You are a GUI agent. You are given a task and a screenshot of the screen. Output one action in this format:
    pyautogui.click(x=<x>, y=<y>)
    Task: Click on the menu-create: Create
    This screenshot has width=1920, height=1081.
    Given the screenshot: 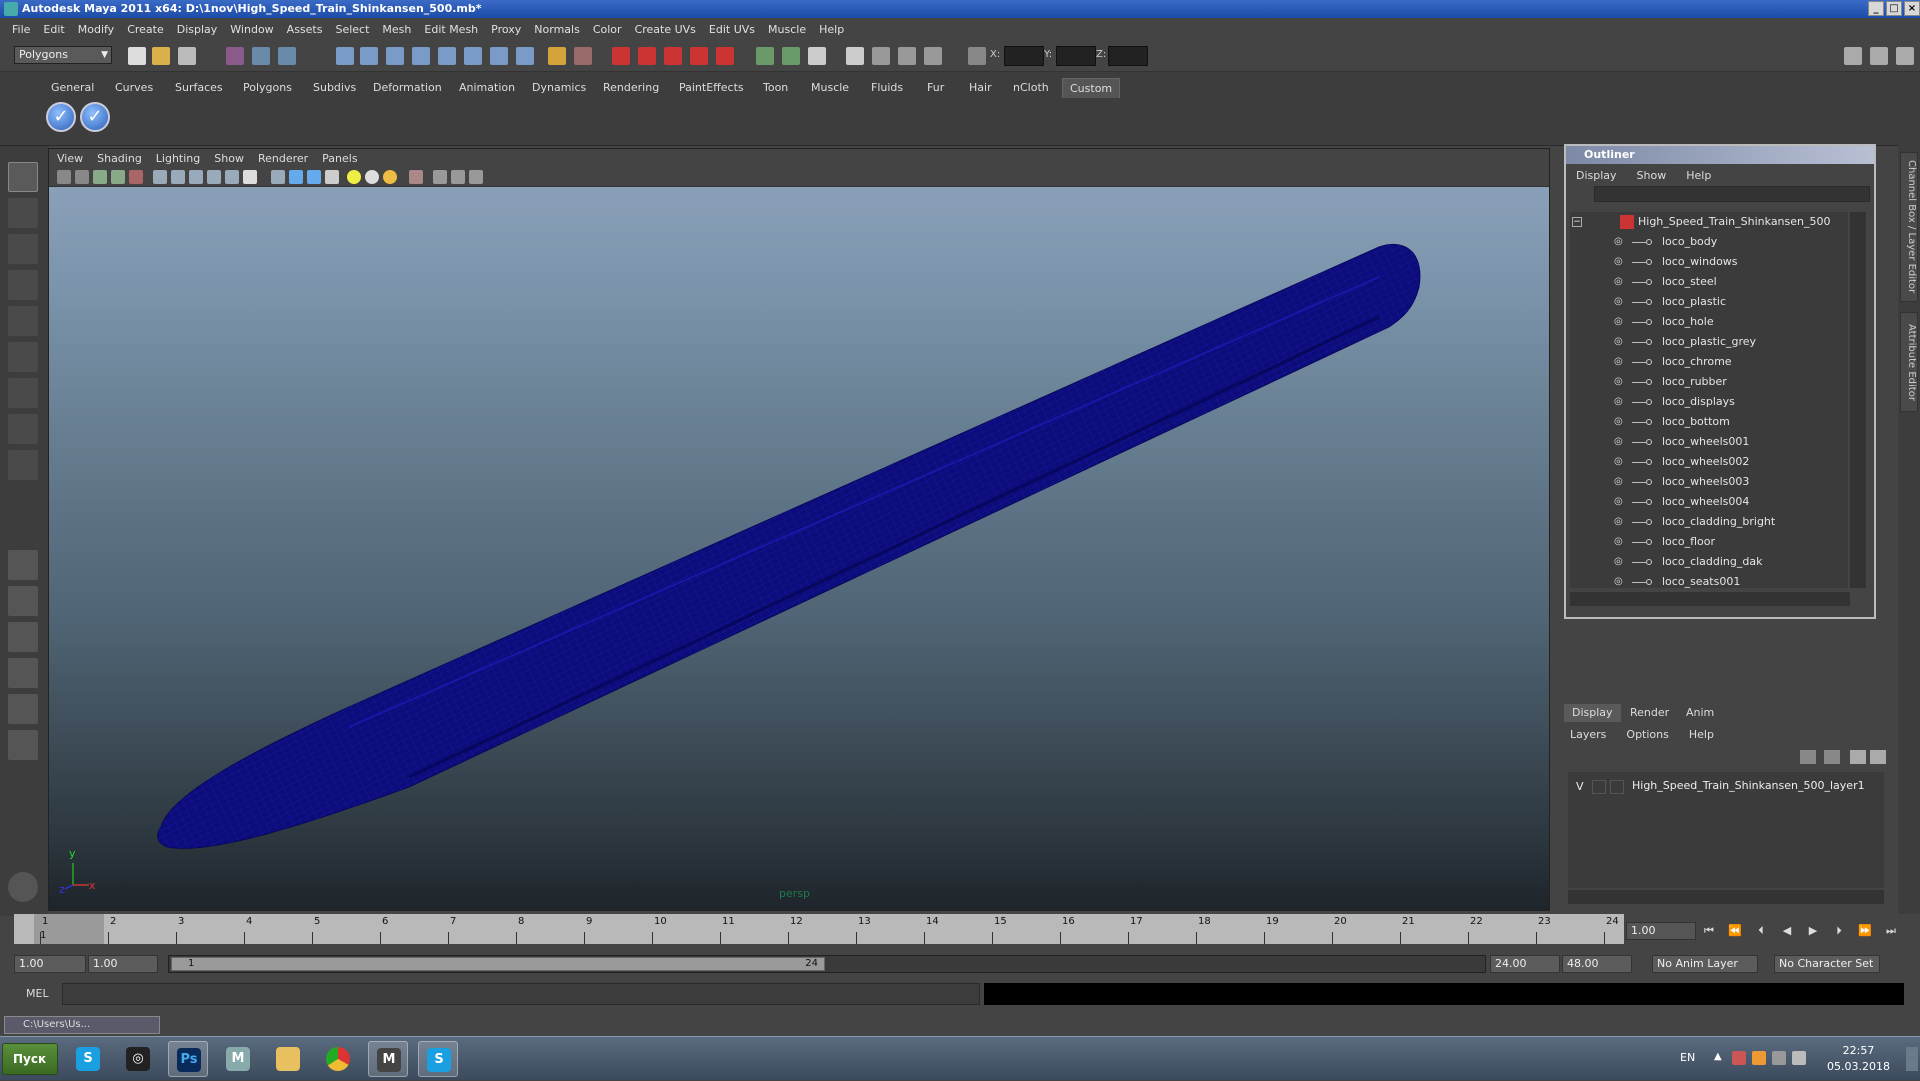 What is the action you would take?
    pyautogui.click(x=145, y=29)
    